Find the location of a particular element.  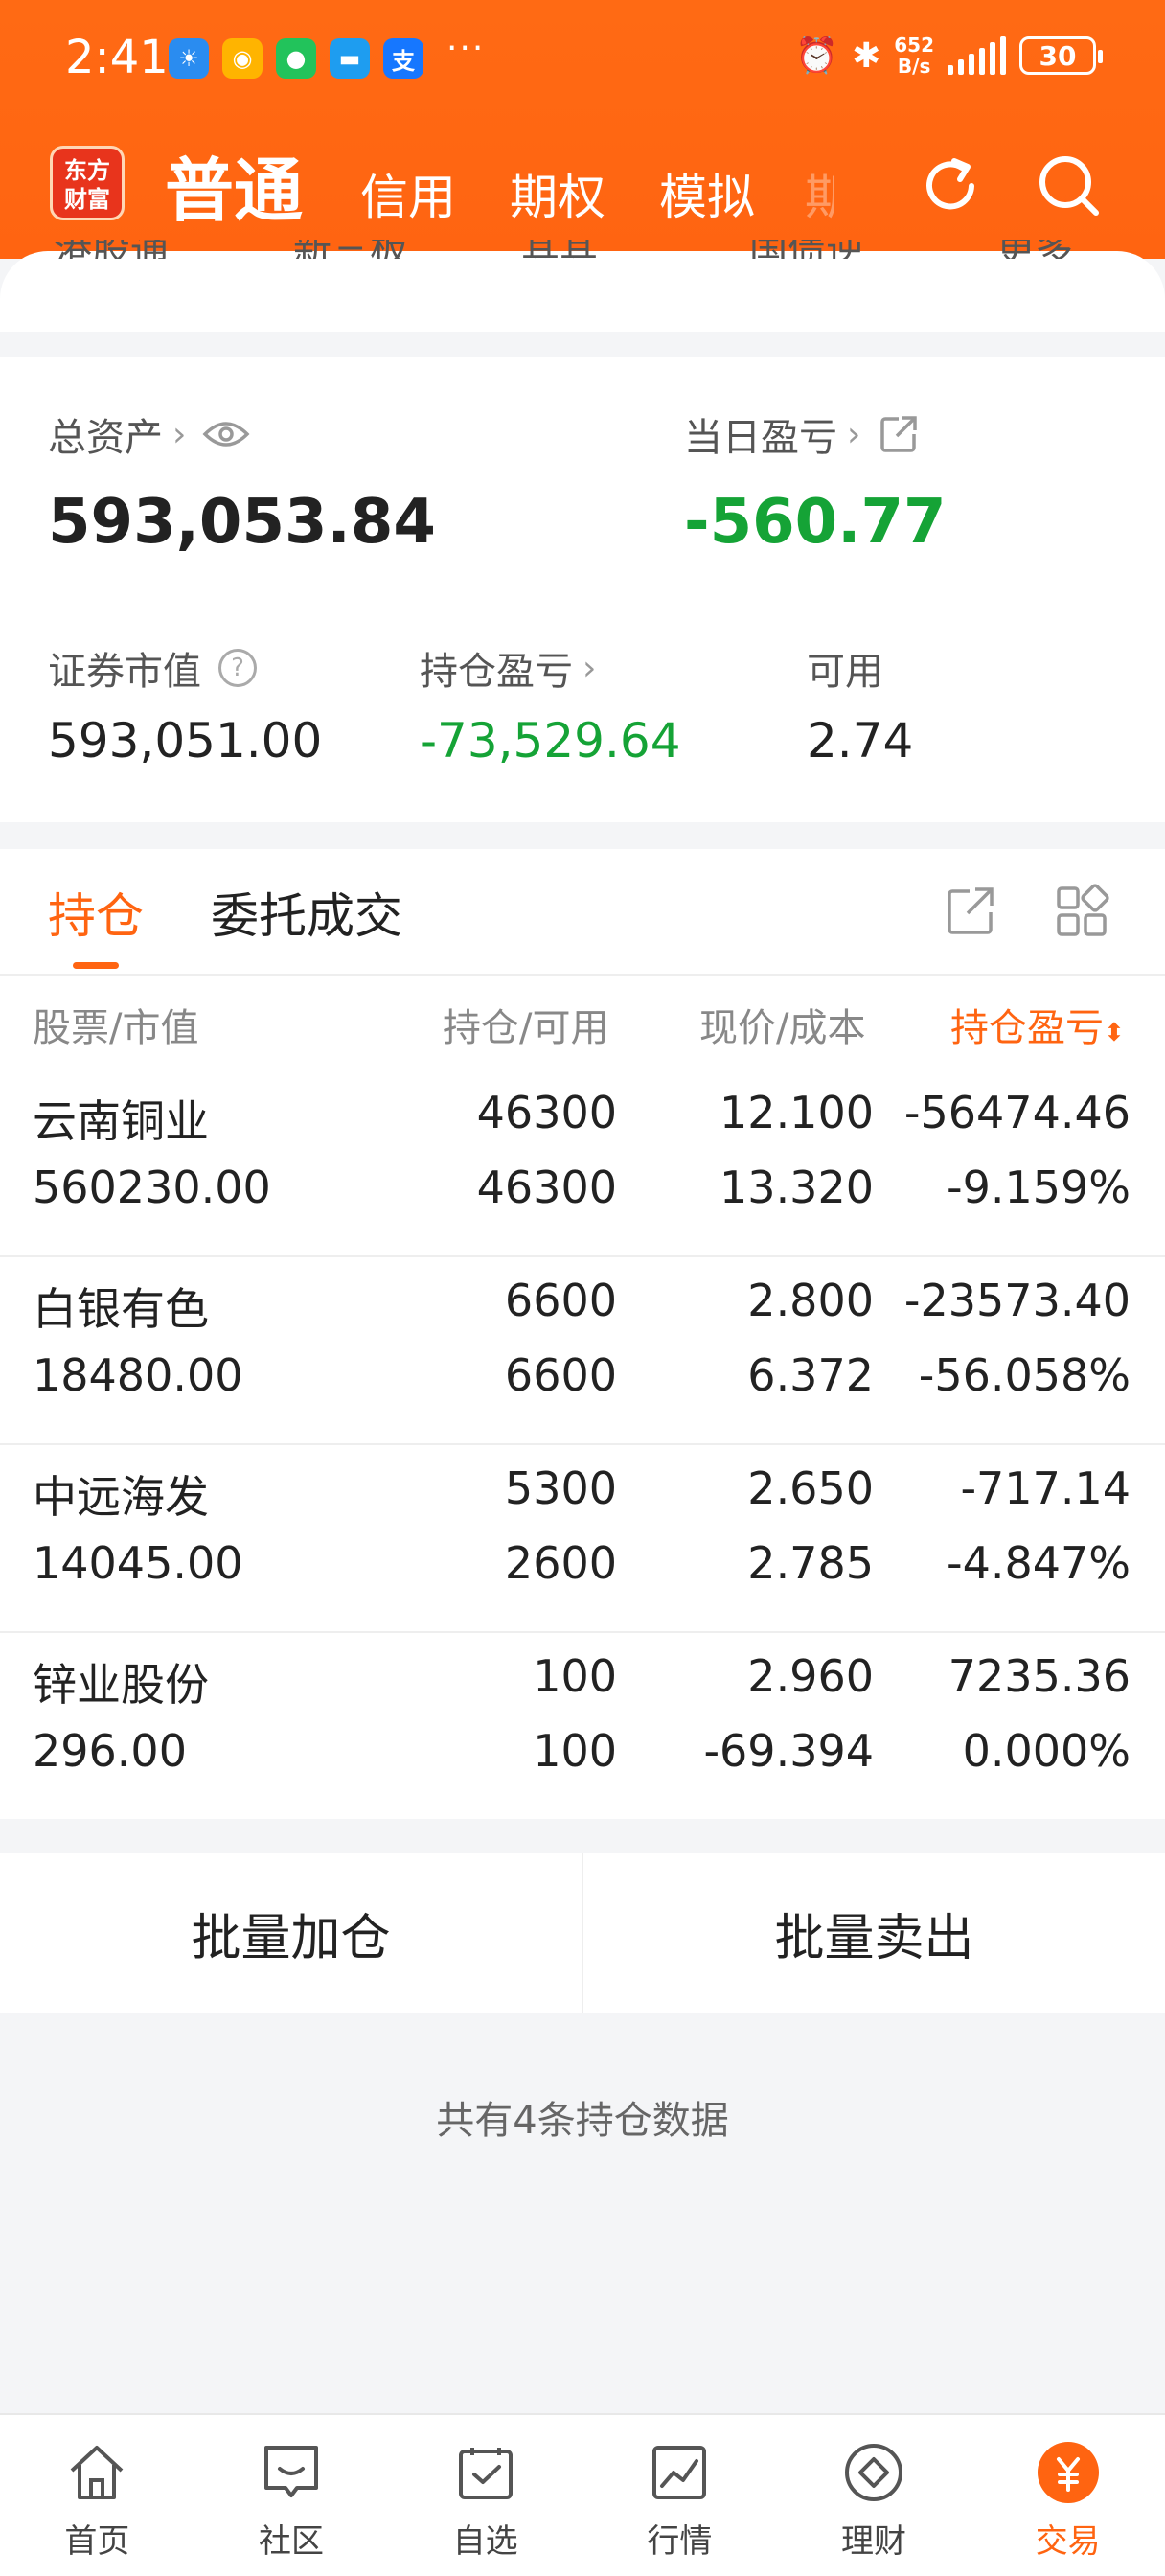

securities-value-label: 证券市值 ? is located at coordinates (152, 668).